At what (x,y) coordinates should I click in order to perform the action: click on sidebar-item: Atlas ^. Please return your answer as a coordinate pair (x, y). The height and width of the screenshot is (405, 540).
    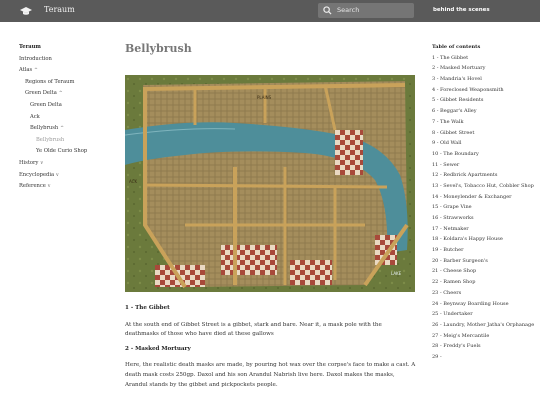
    Looking at the image, I should click on (69, 71).